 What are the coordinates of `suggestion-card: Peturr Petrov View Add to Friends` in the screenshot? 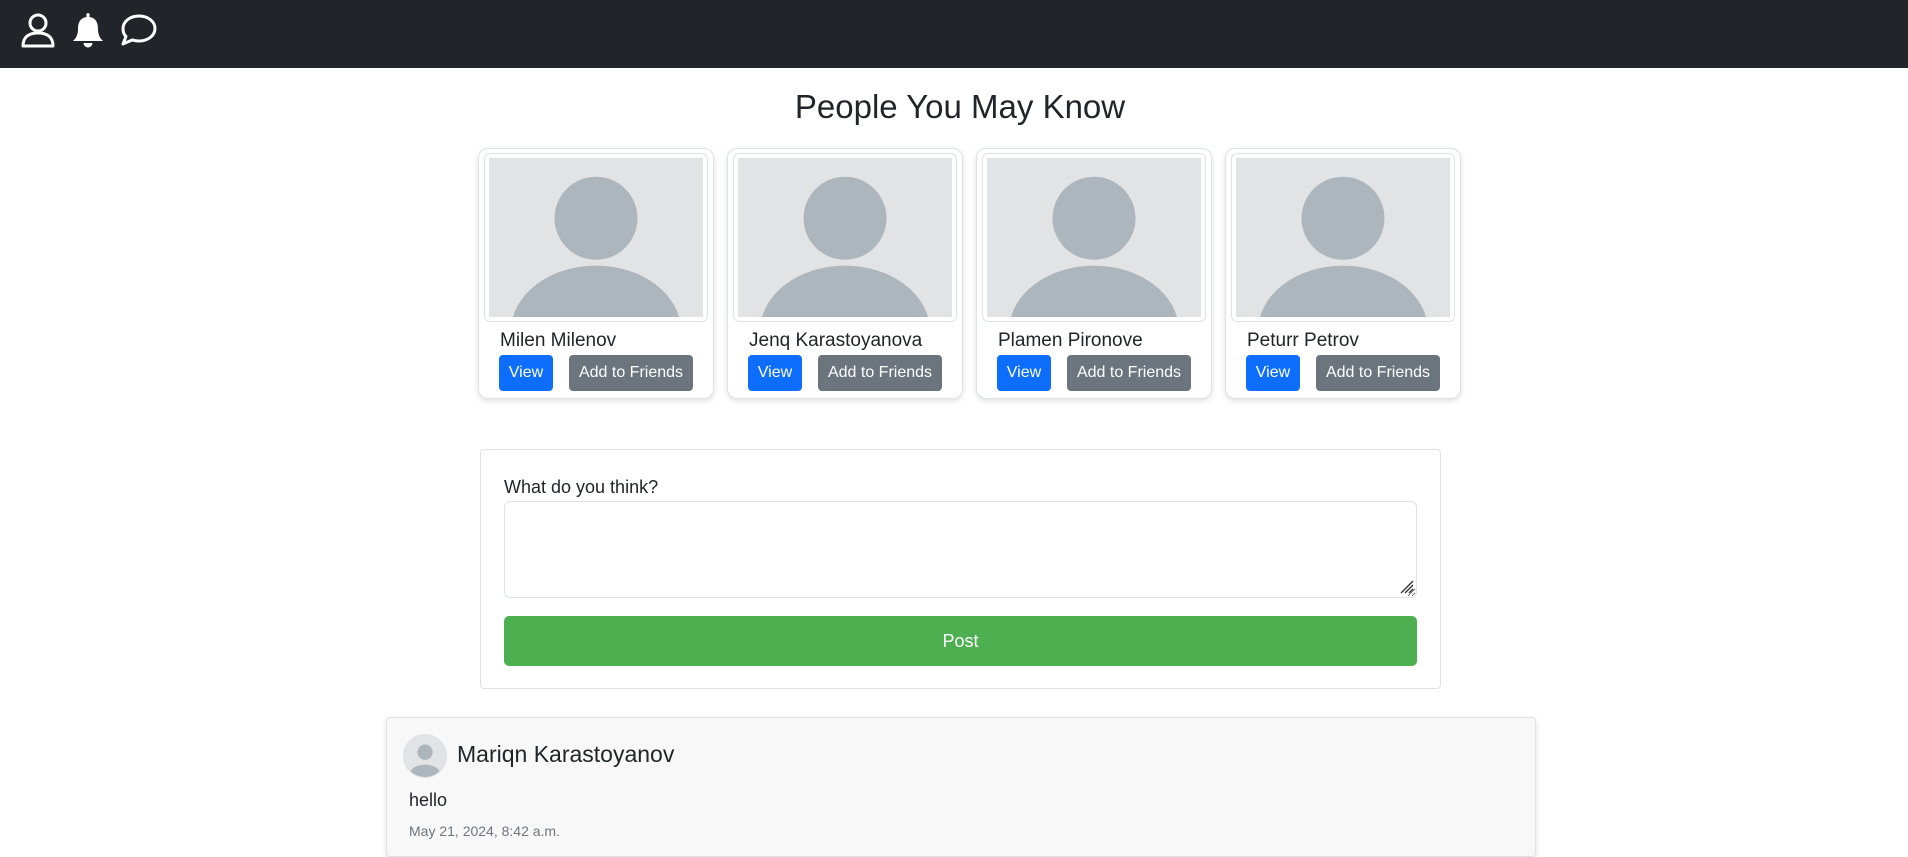 It's located at (1343, 273).